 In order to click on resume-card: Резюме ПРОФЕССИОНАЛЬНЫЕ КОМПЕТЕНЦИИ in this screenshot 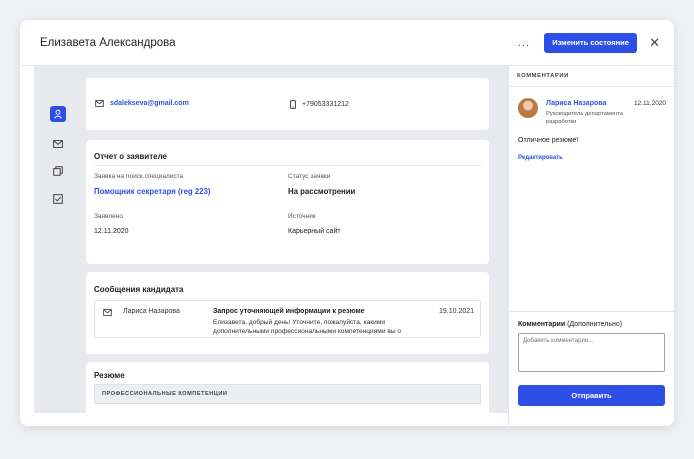, I will do `click(287, 387)`.